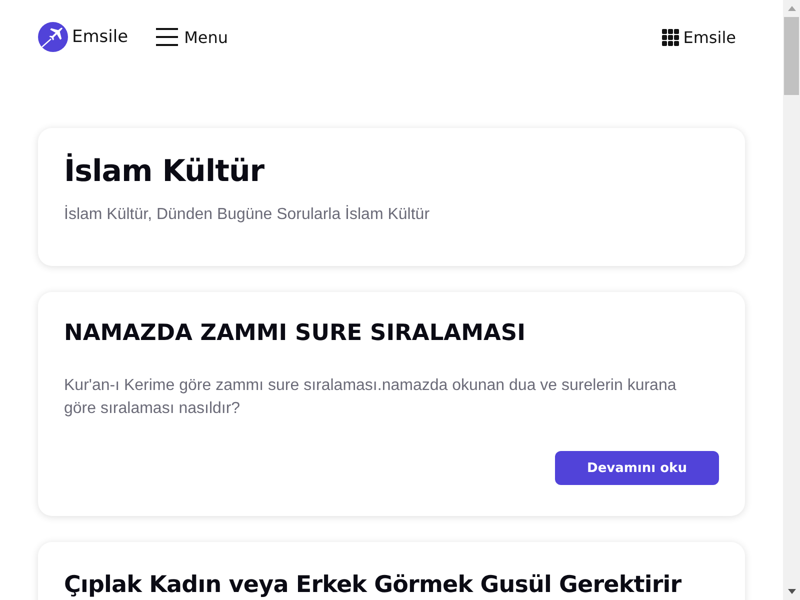 The image size is (800, 600). Describe the element at coordinates (247, 214) in the screenshot. I see `page-subtitle: İslam Kültür, Dünden Bugüne Sorularla İslam Kültür` at that location.